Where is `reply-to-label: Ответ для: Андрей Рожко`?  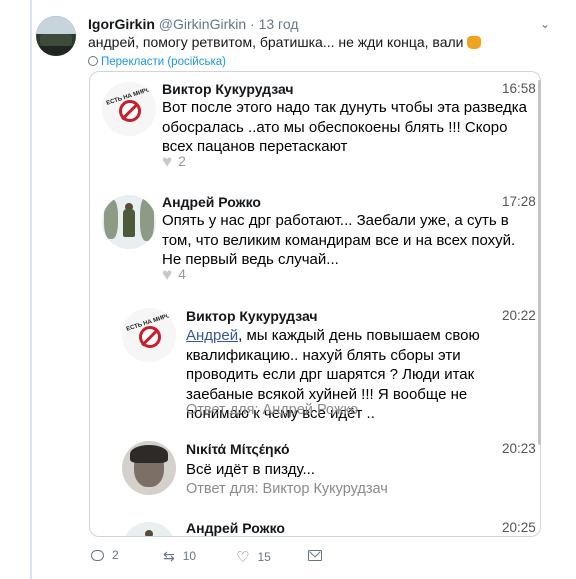 reply-to-label: Ответ для: Андрей Рожко is located at coordinates (272, 410).